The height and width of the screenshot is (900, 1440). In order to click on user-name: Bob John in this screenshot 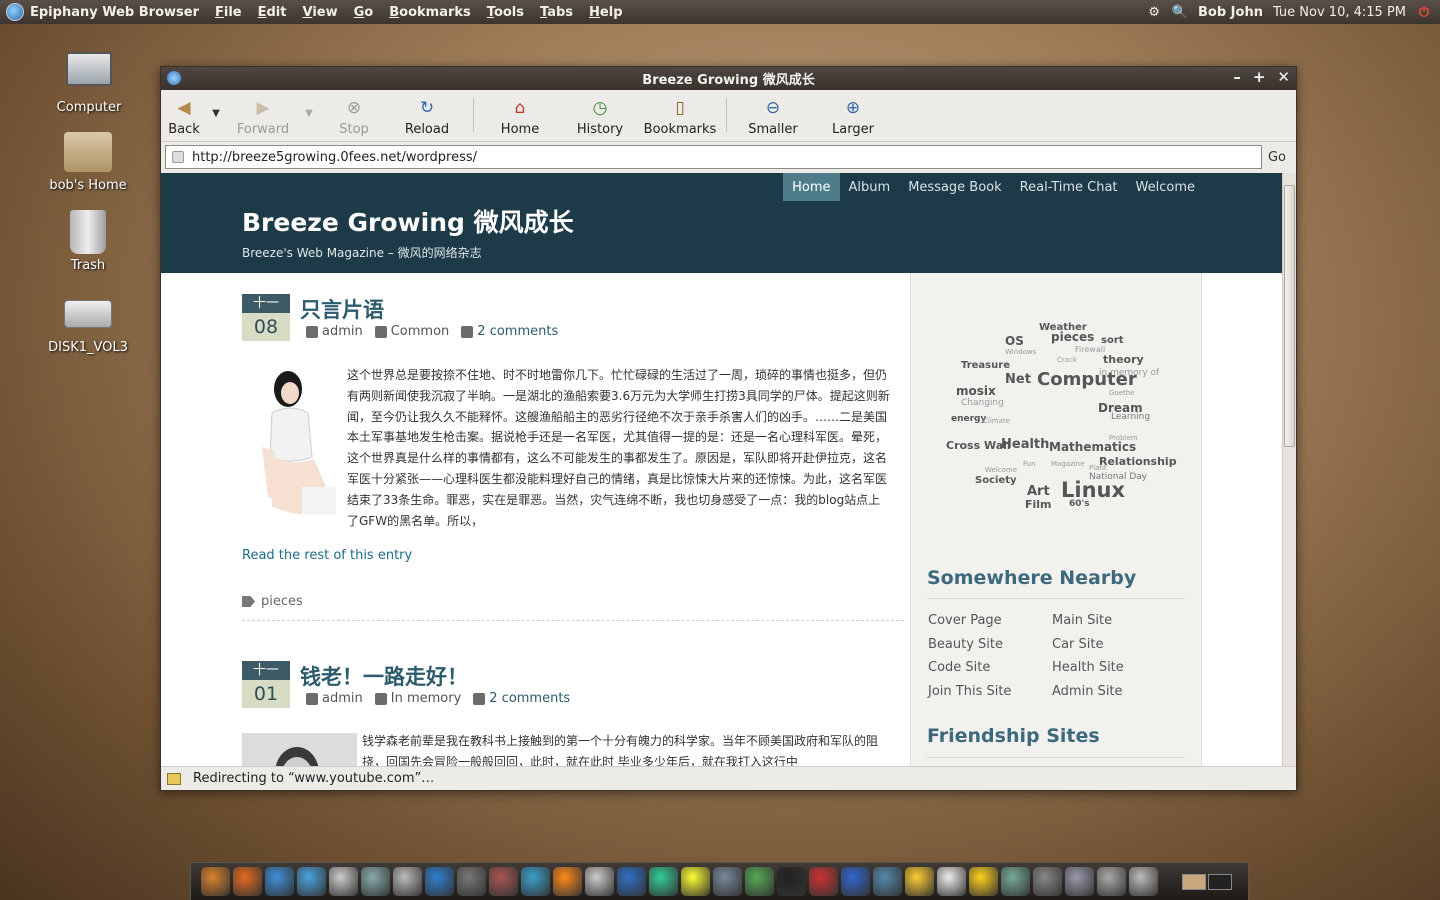, I will do `click(1230, 12)`.